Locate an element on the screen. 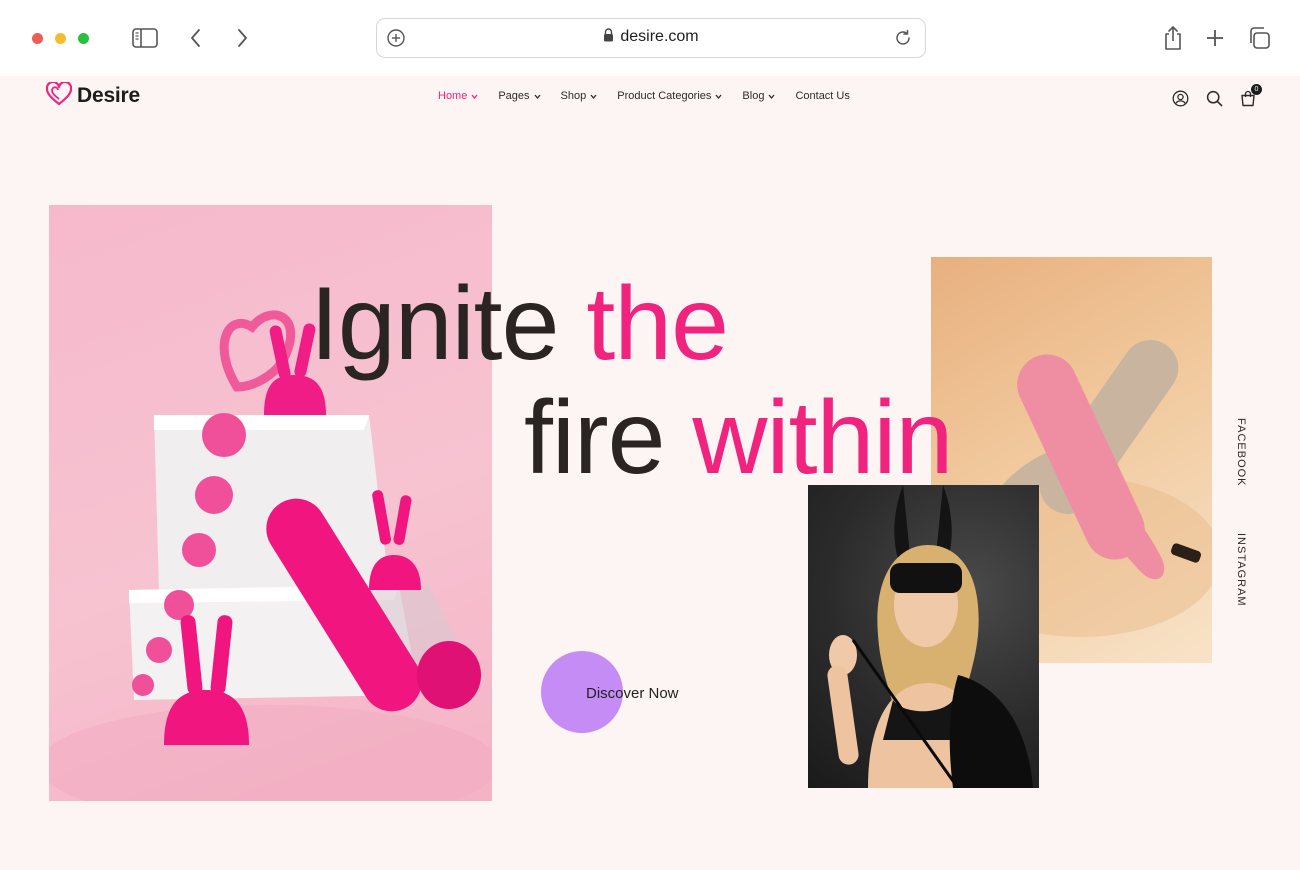 The image size is (1300, 870). nav-item-shop: Shop is located at coordinates (579, 96).